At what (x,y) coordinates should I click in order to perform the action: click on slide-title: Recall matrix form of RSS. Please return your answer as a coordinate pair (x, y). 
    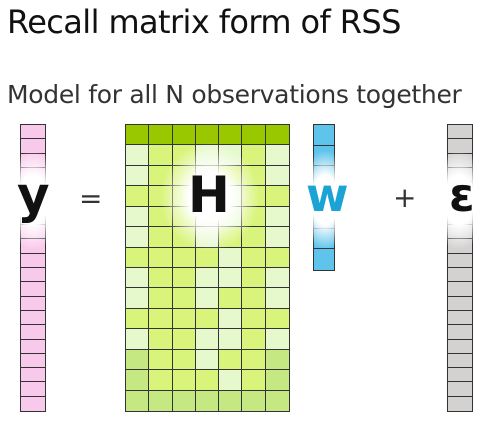
    Looking at the image, I should click on (204, 22).